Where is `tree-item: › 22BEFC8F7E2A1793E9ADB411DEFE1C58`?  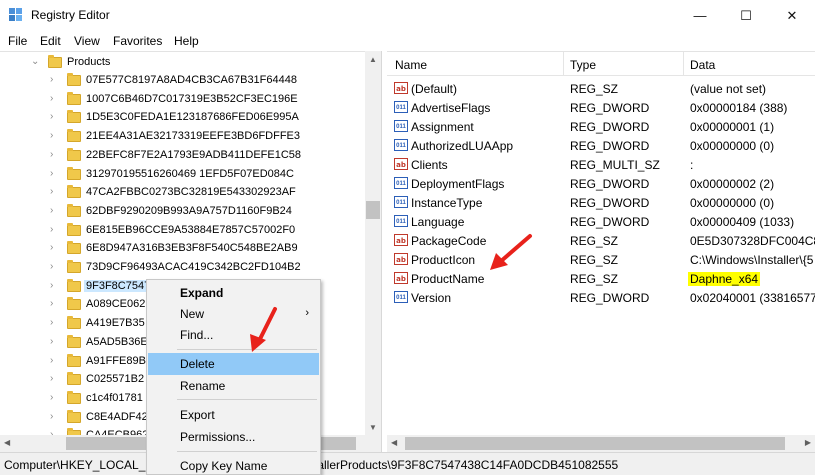 tree-item: › 22BEFC8F7E2A1793E9ADB411DEFE1C58 is located at coordinates (182, 156).